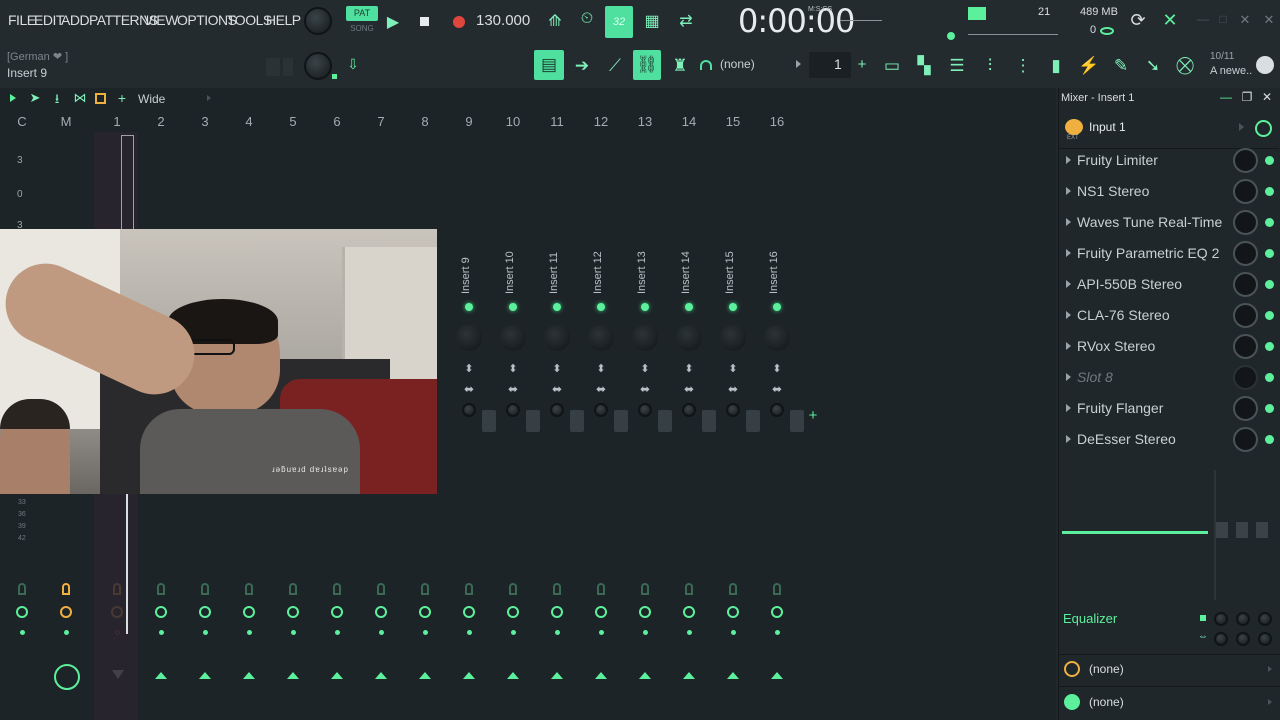 The image size is (1280, 720). What do you see at coordinates (1221, 619) in the screenshot?
I see `eq-low-knob` at bounding box center [1221, 619].